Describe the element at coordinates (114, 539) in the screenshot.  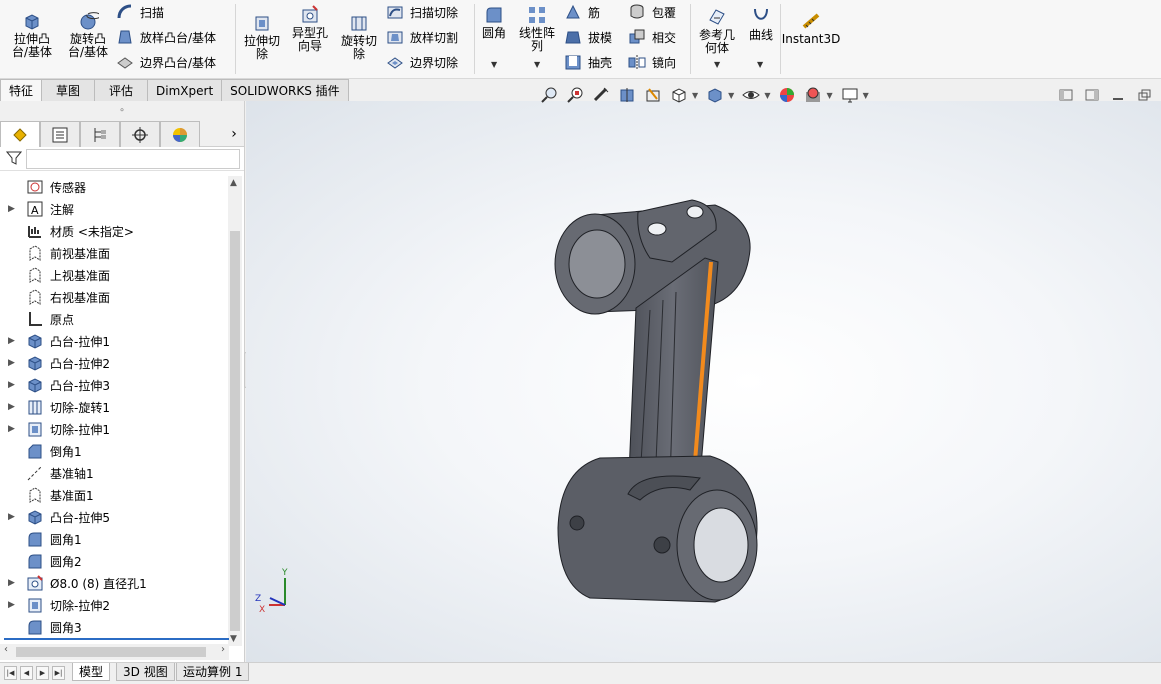
I see `tree-item: 圆角1` at that location.